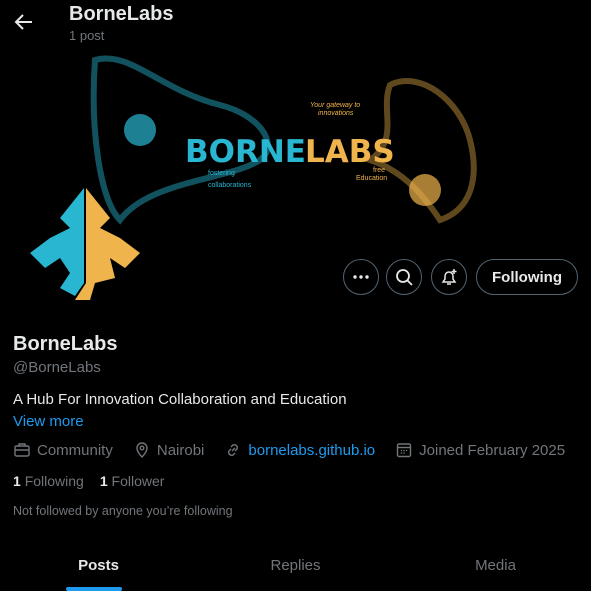 The width and height of the screenshot is (591, 591). What do you see at coordinates (22, 450) in the screenshot?
I see `briefcase-icon` at bounding box center [22, 450].